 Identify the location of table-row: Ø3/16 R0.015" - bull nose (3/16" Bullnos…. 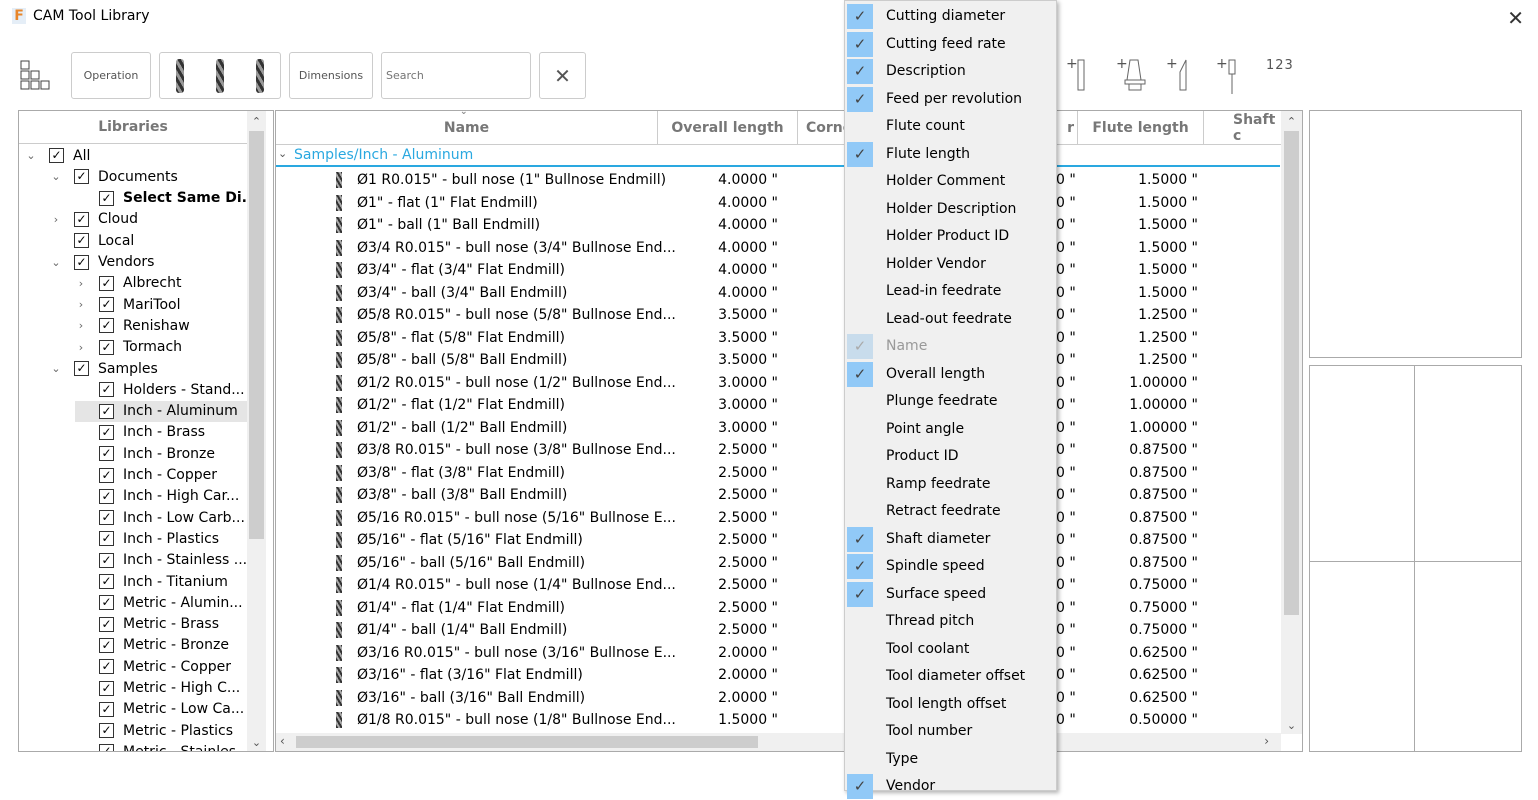
(778, 653).